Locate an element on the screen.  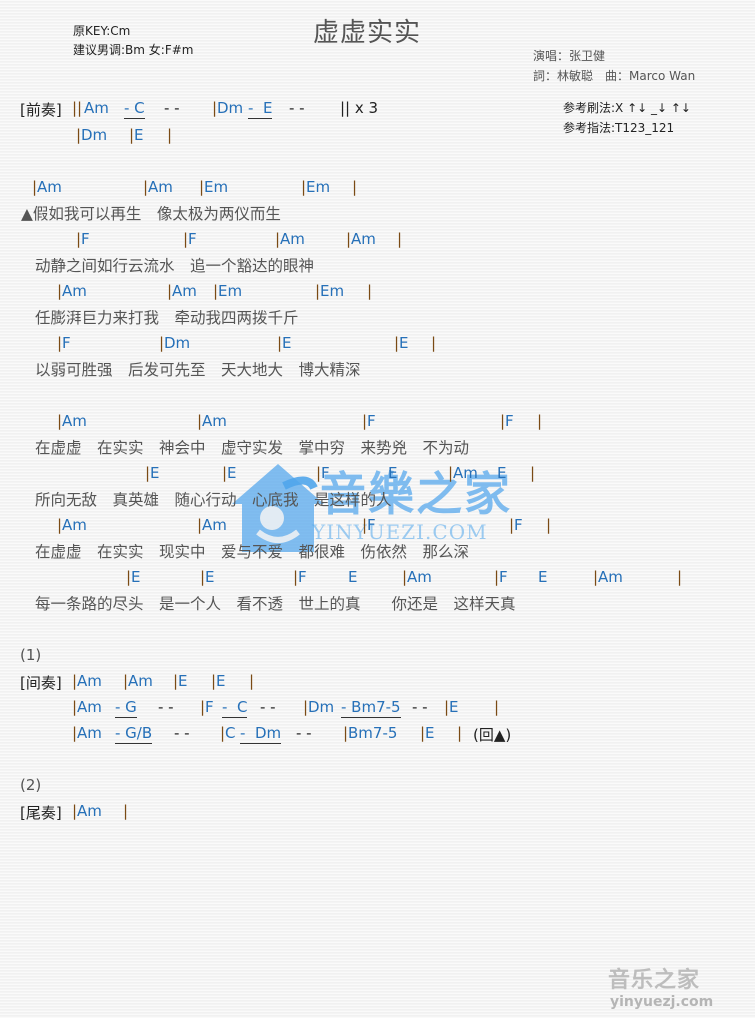
chord: C is located at coordinates (230, 733).